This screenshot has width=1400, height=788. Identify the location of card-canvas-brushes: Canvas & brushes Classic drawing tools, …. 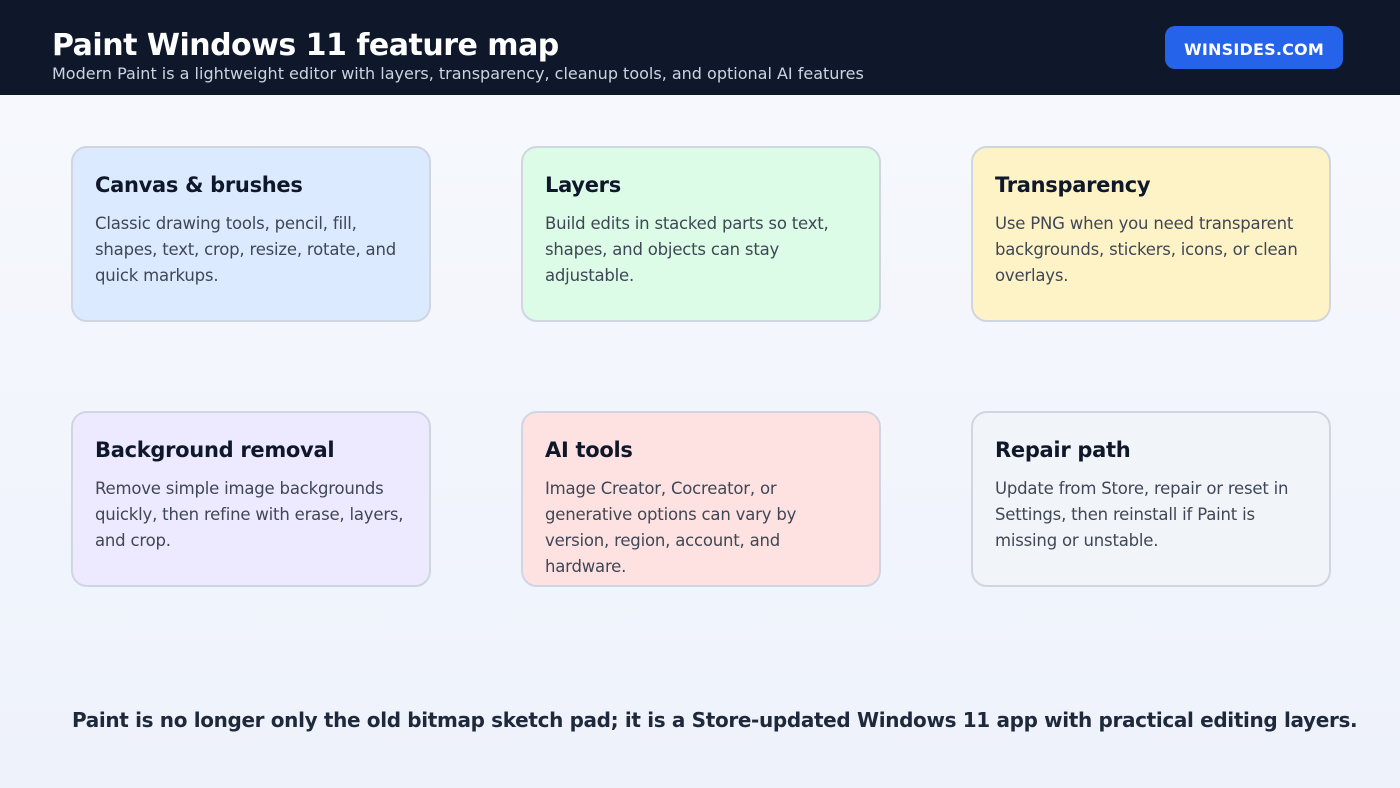
(251, 234).